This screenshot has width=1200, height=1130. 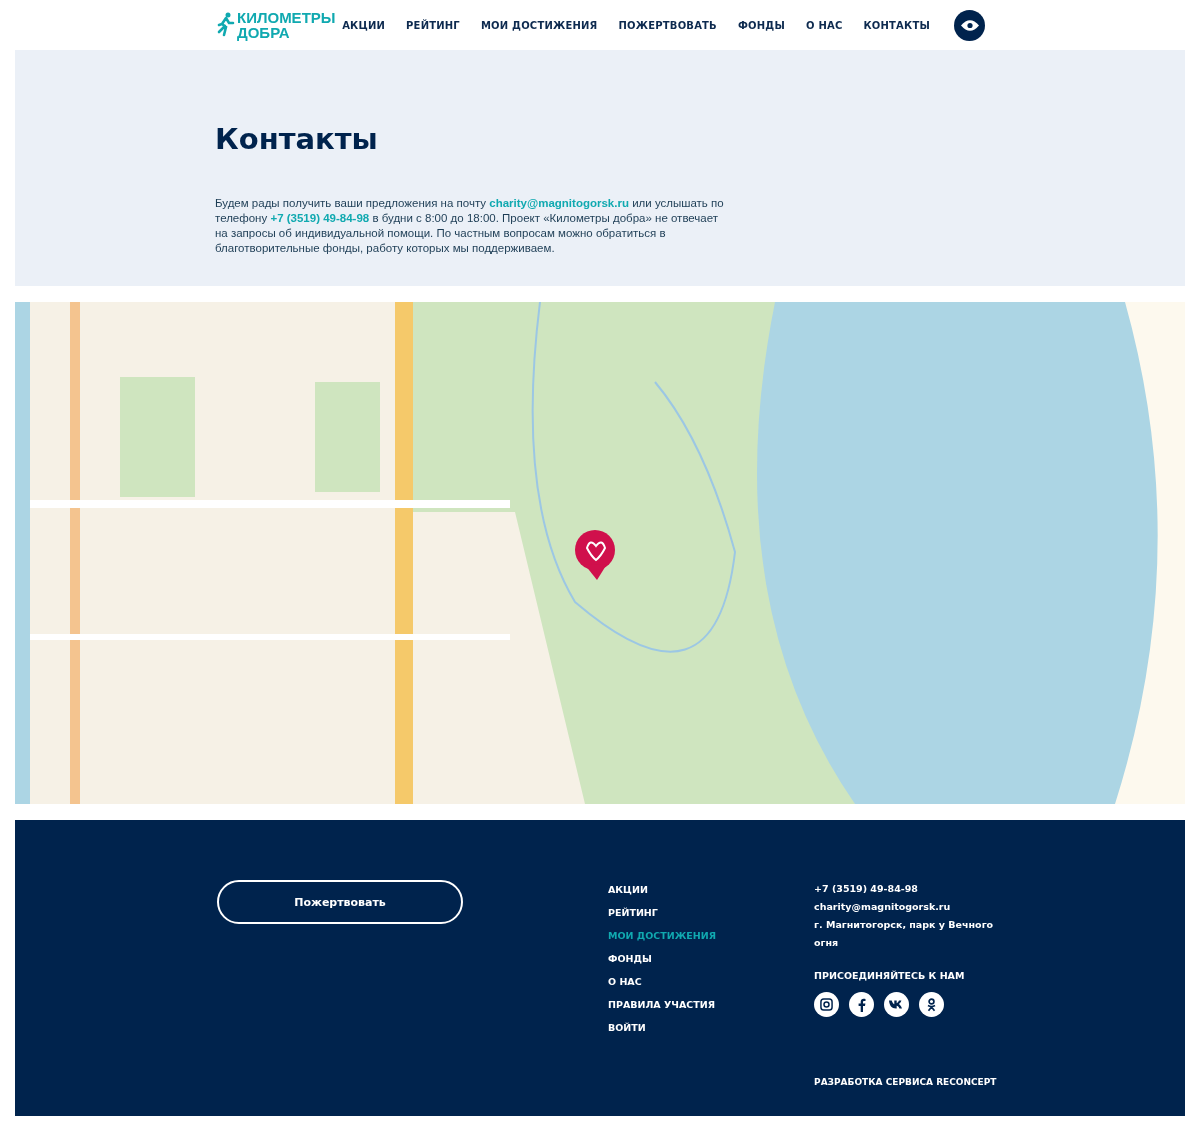 What do you see at coordinates (662, 959) in the screenshot?
I see `footer-menu-link: ФОНДЫ` at bounding box center [662, 959].